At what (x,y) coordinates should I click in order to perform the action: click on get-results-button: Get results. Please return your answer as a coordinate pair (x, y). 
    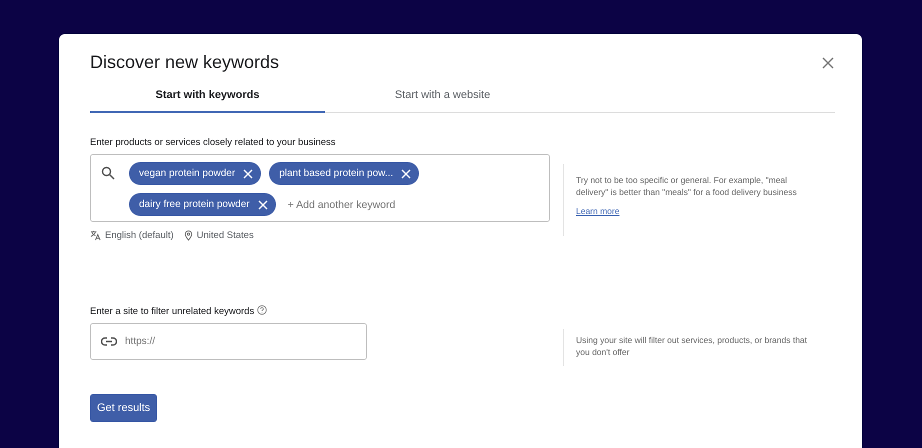
    Looking at the image, I should click on (124, 408).